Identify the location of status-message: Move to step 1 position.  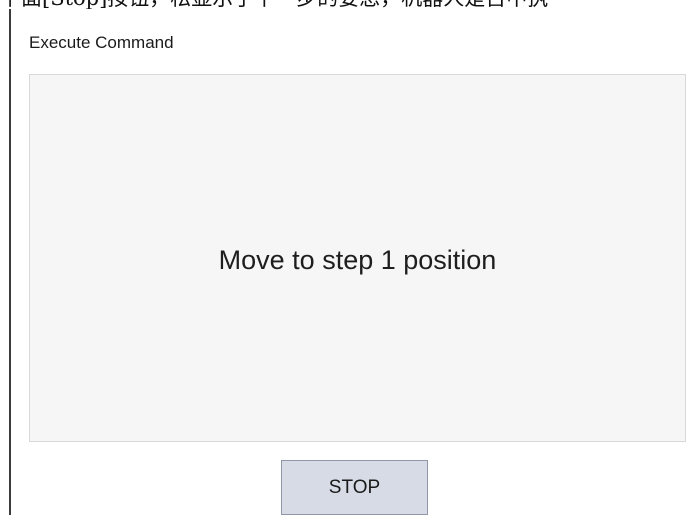
(357, 260).